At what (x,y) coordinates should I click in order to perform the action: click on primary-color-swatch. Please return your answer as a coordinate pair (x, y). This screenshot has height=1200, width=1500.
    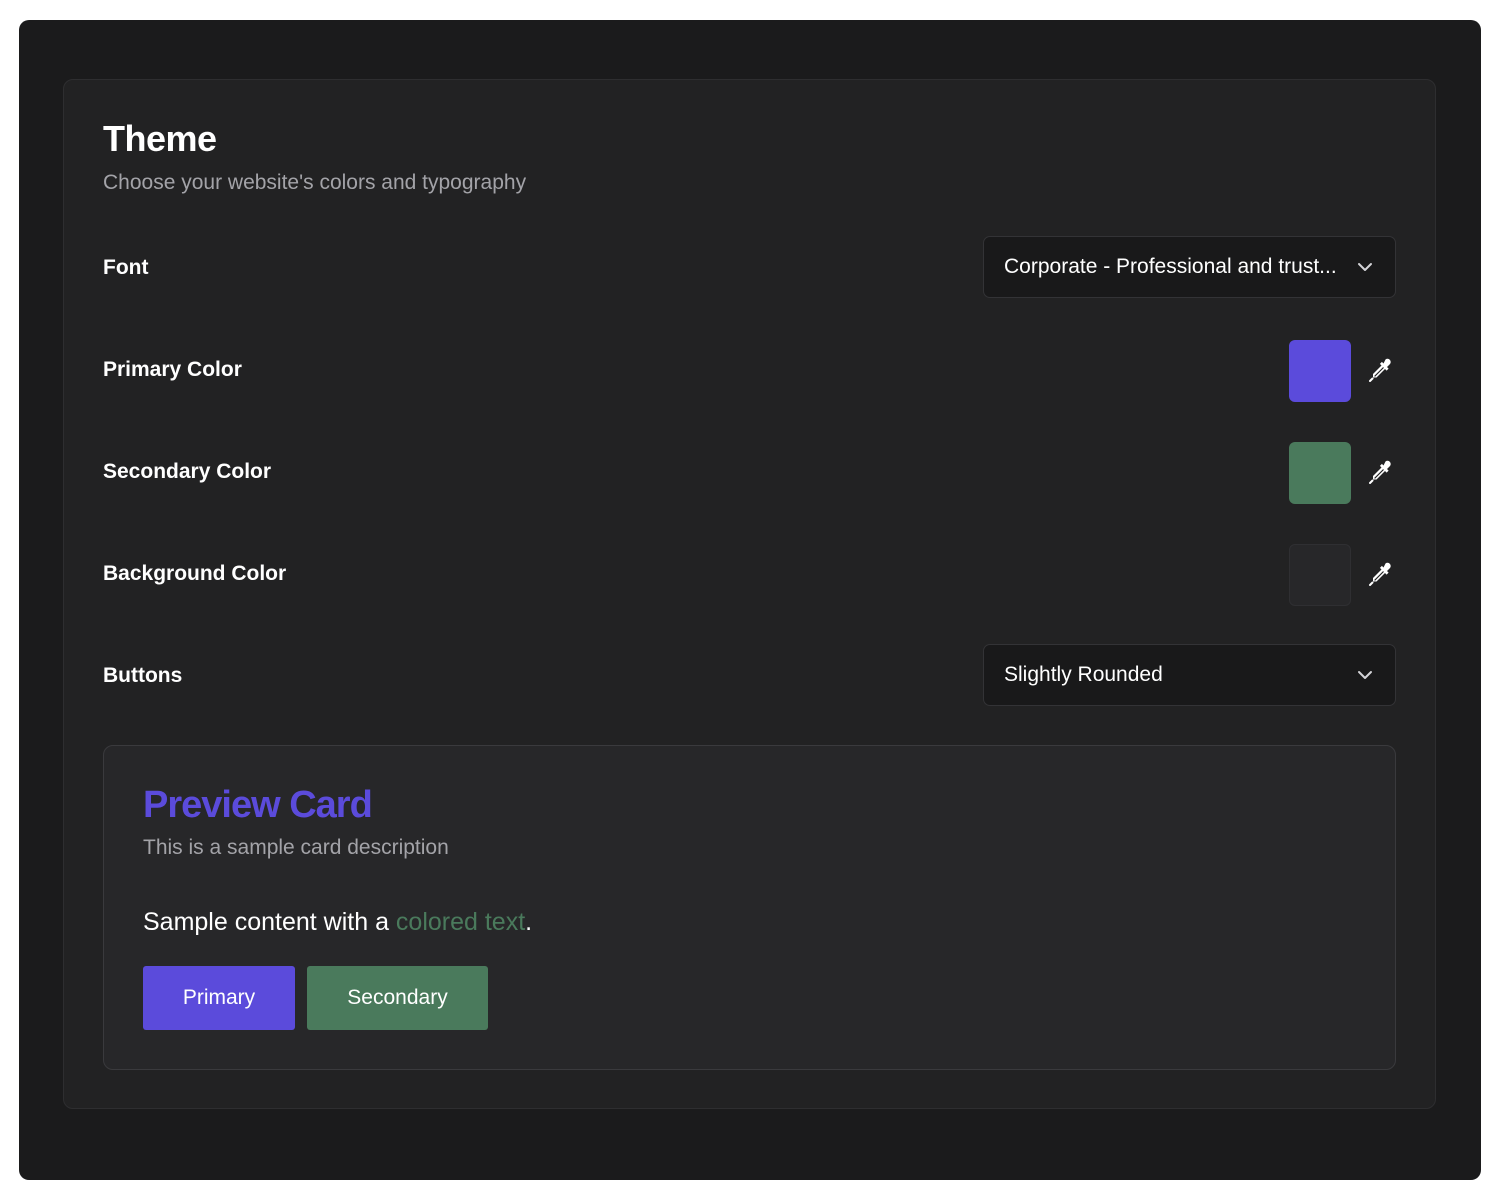
    Looking at the image, I should click on (1320, 371).